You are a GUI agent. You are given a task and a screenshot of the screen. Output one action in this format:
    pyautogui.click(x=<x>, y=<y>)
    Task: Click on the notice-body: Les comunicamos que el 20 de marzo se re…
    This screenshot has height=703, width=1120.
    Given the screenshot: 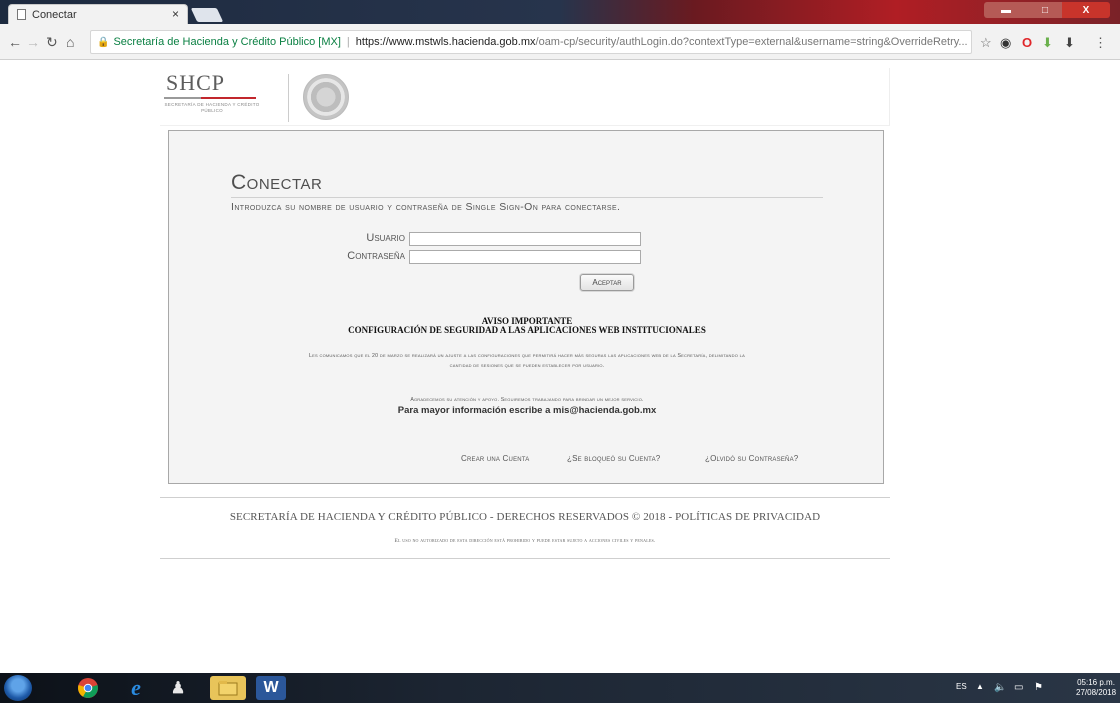 What is the action you would take?
    pyautogui.click(x=527, y=361)
    